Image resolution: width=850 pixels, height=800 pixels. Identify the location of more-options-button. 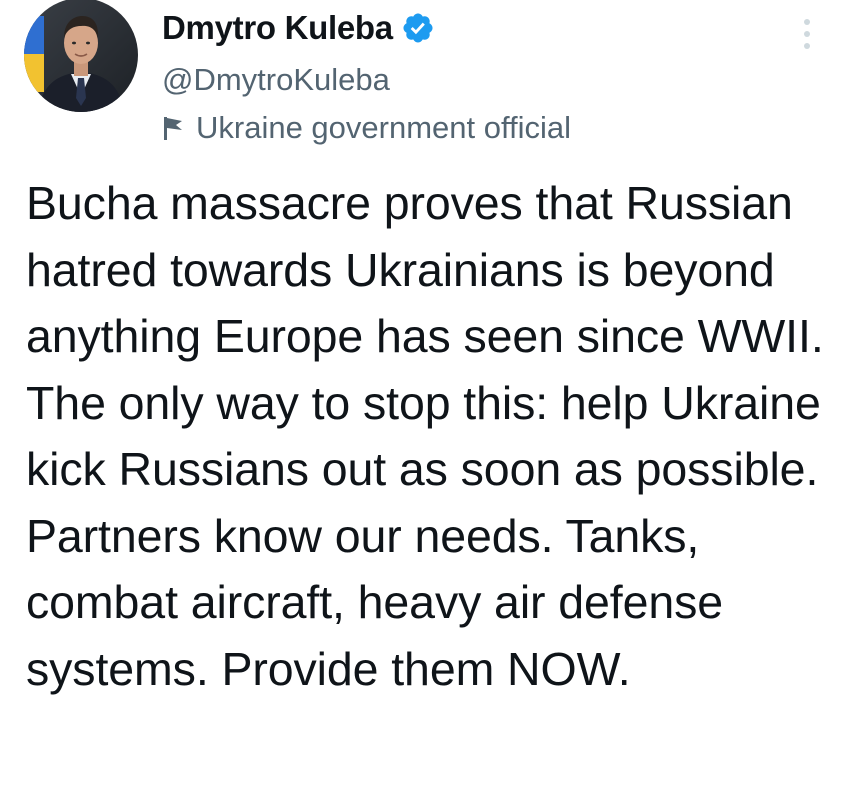
(807, 34).